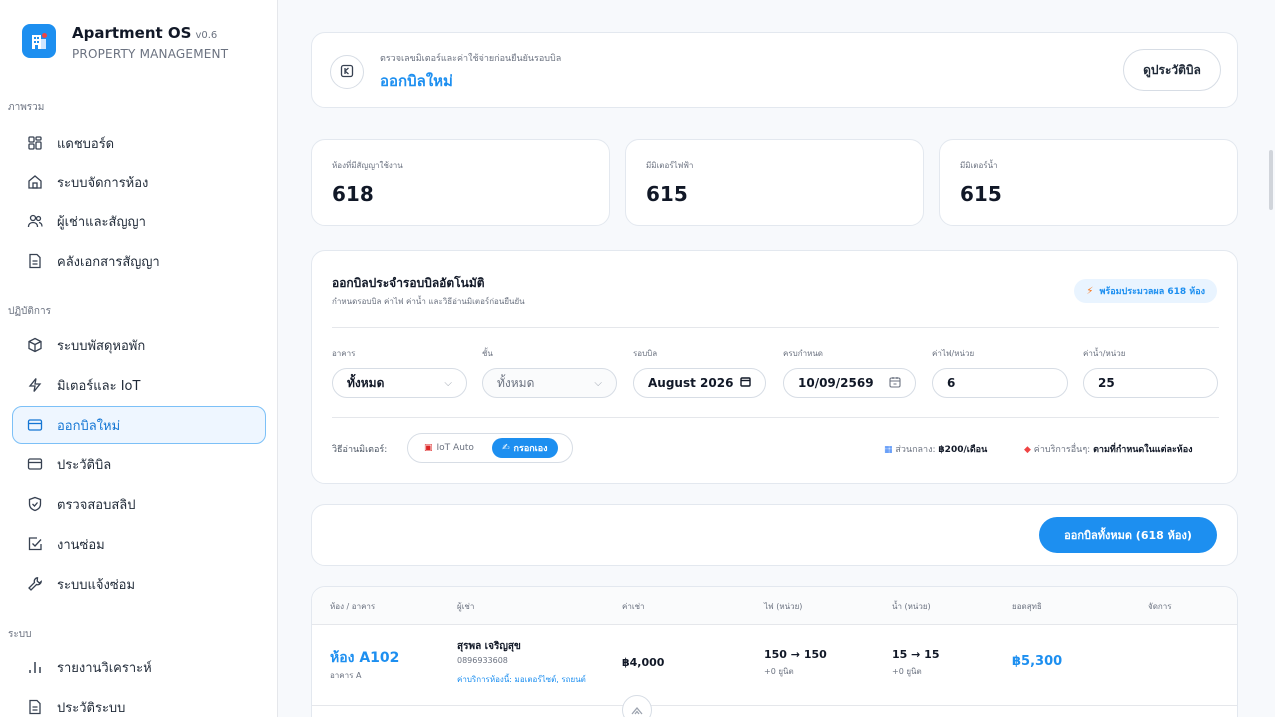 The image size is (1275, 717). What do you see at coordinates (89, 426) in the screenshot?
I see `sidebar-item-label: ออกบิลใหม่` at bounding box center [89, 426].